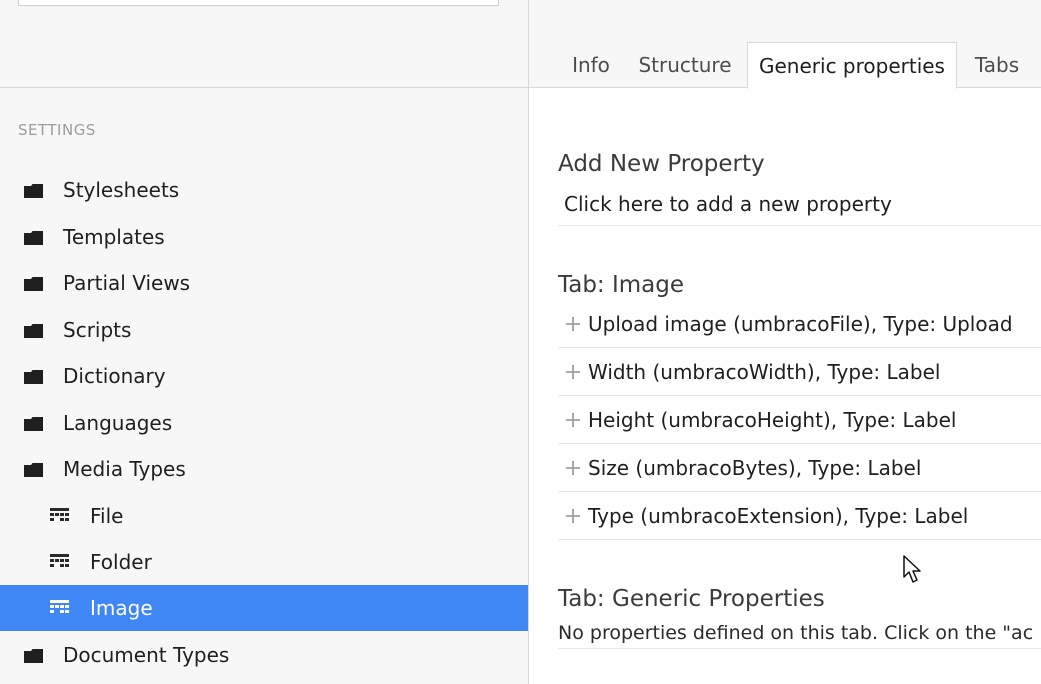 This screenshot has width=1041, height=684. I want to click on tree-item-label: File, so click(107, 516).